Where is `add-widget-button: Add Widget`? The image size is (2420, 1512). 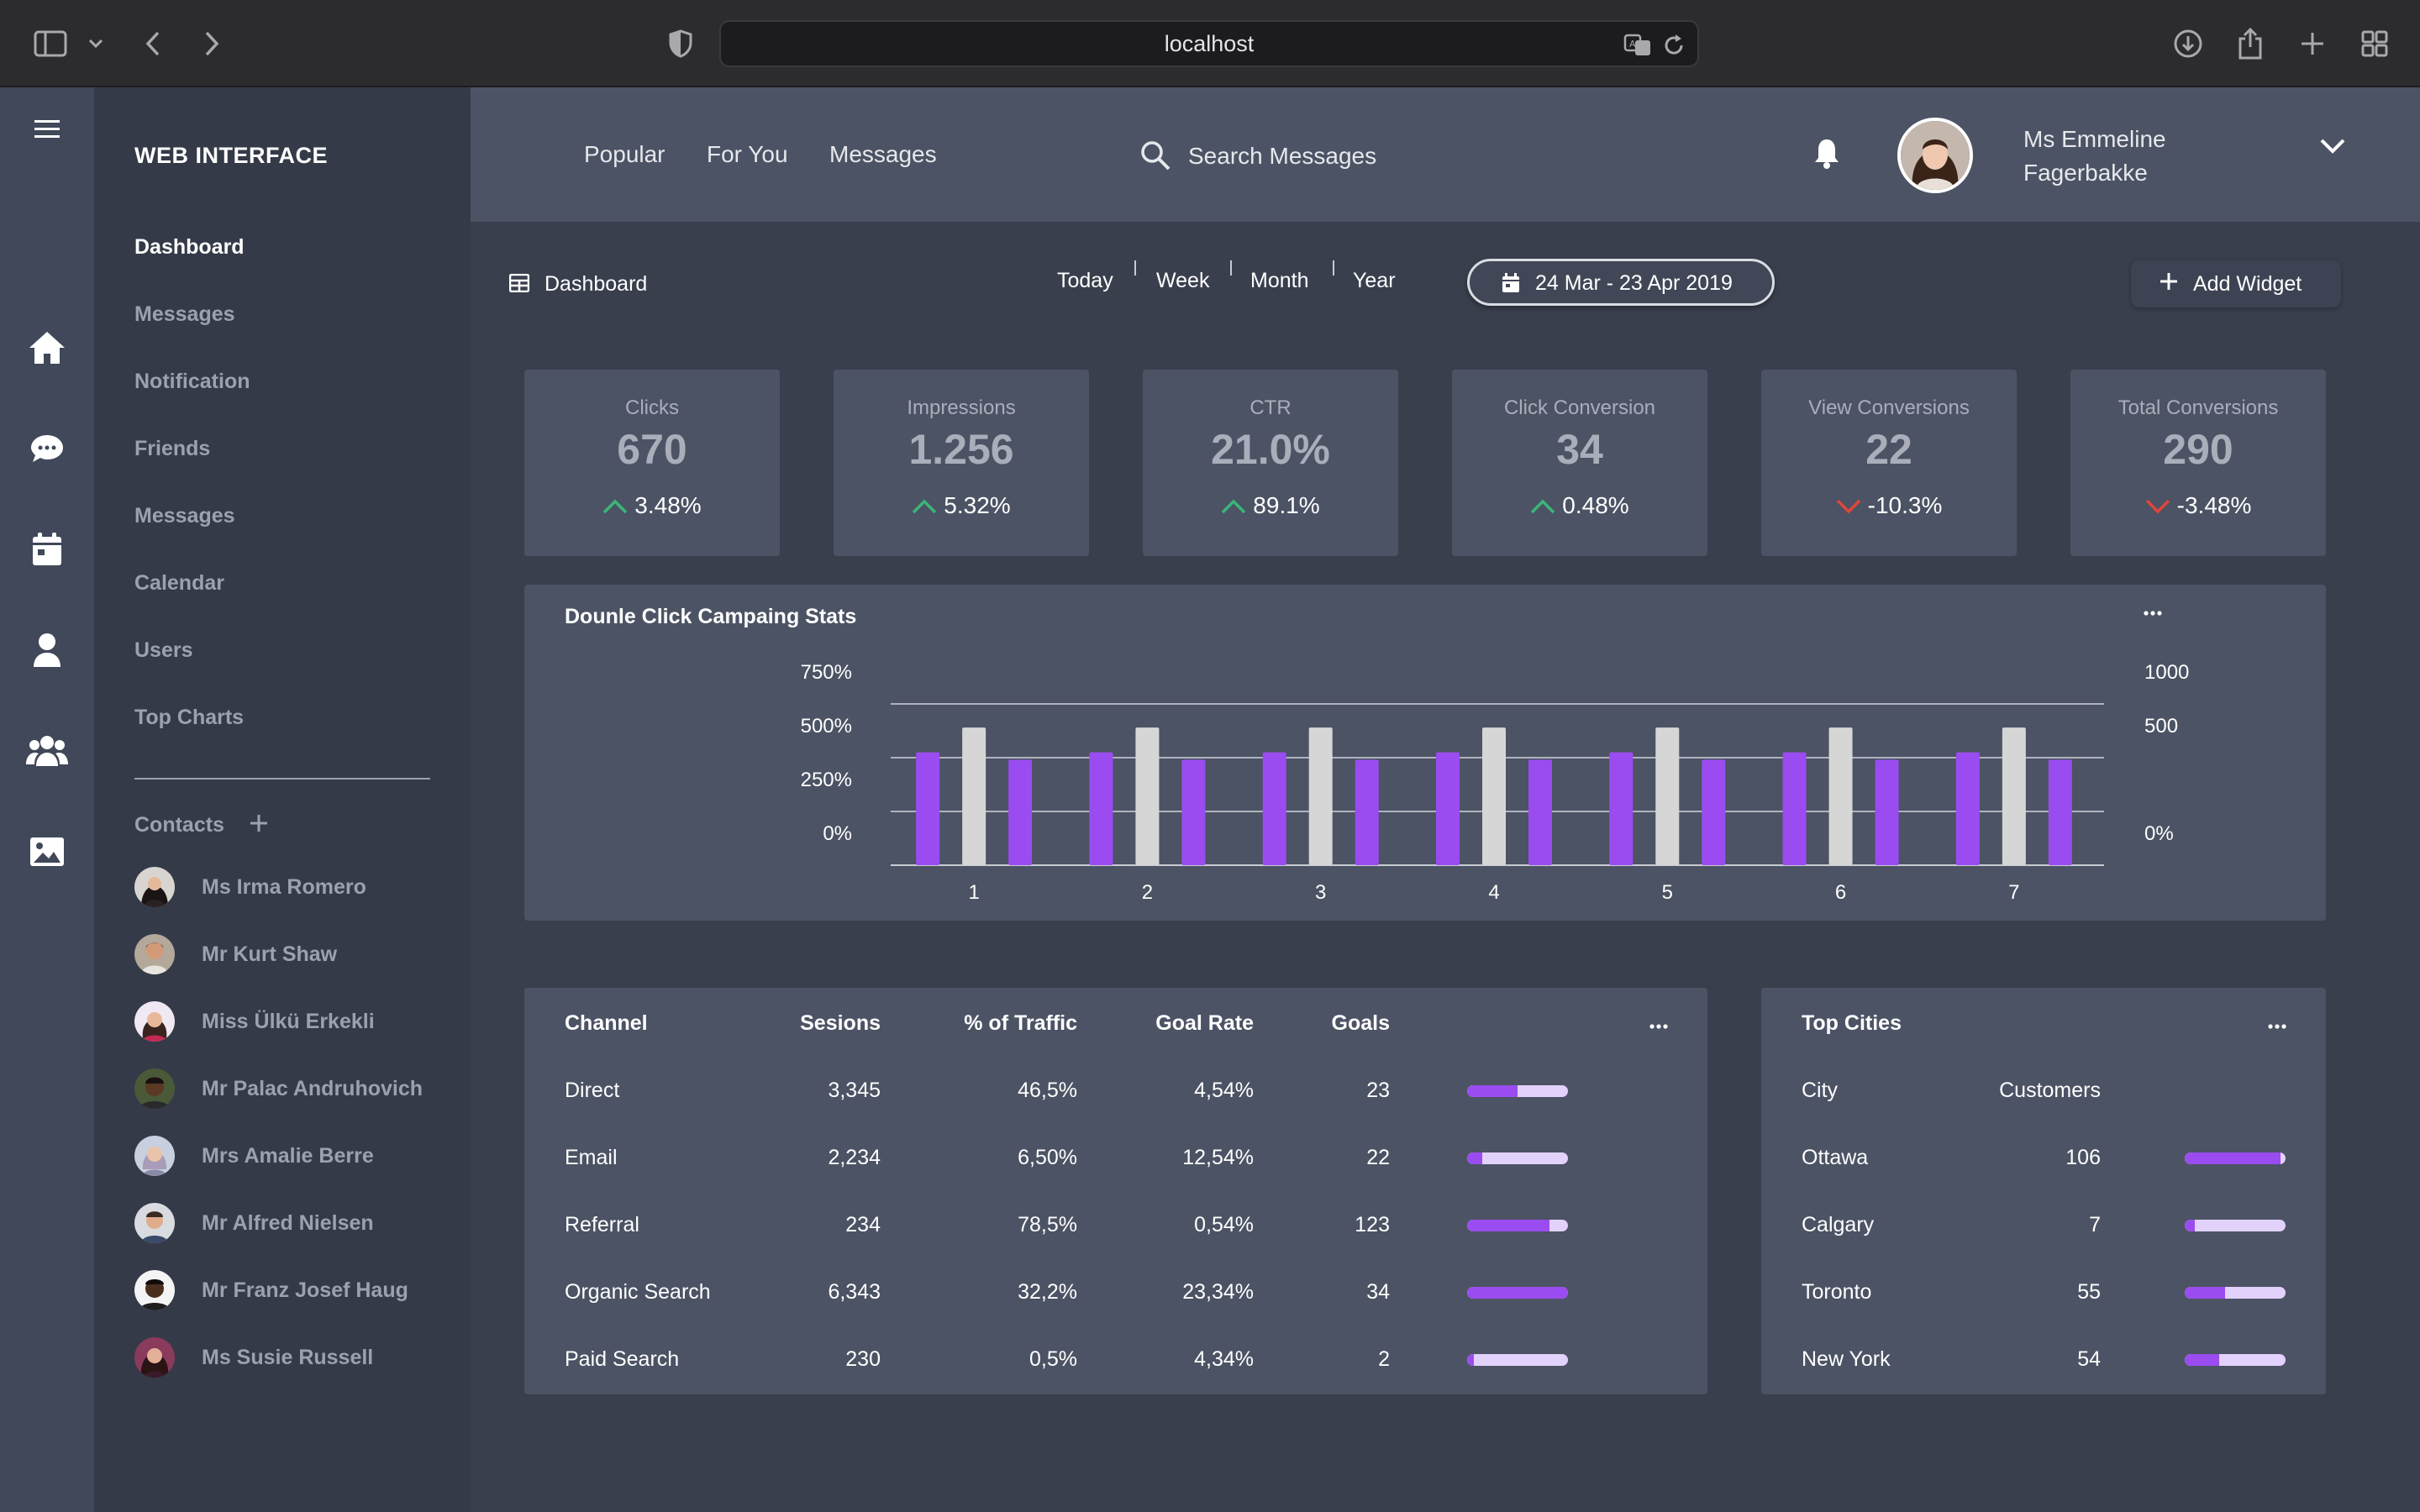 add-widget-button: Add Widget is located at coordinates (2236, 283).